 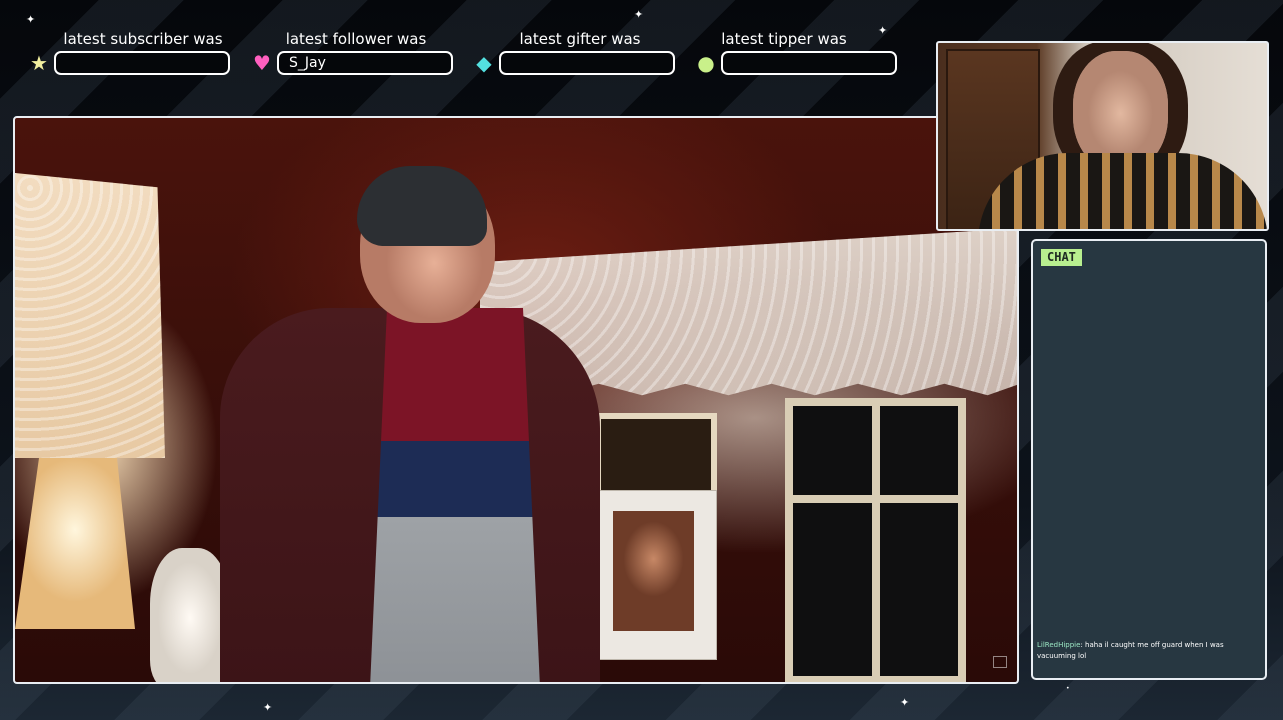 I want to click on table-lamp, so click(x=75, y=543).